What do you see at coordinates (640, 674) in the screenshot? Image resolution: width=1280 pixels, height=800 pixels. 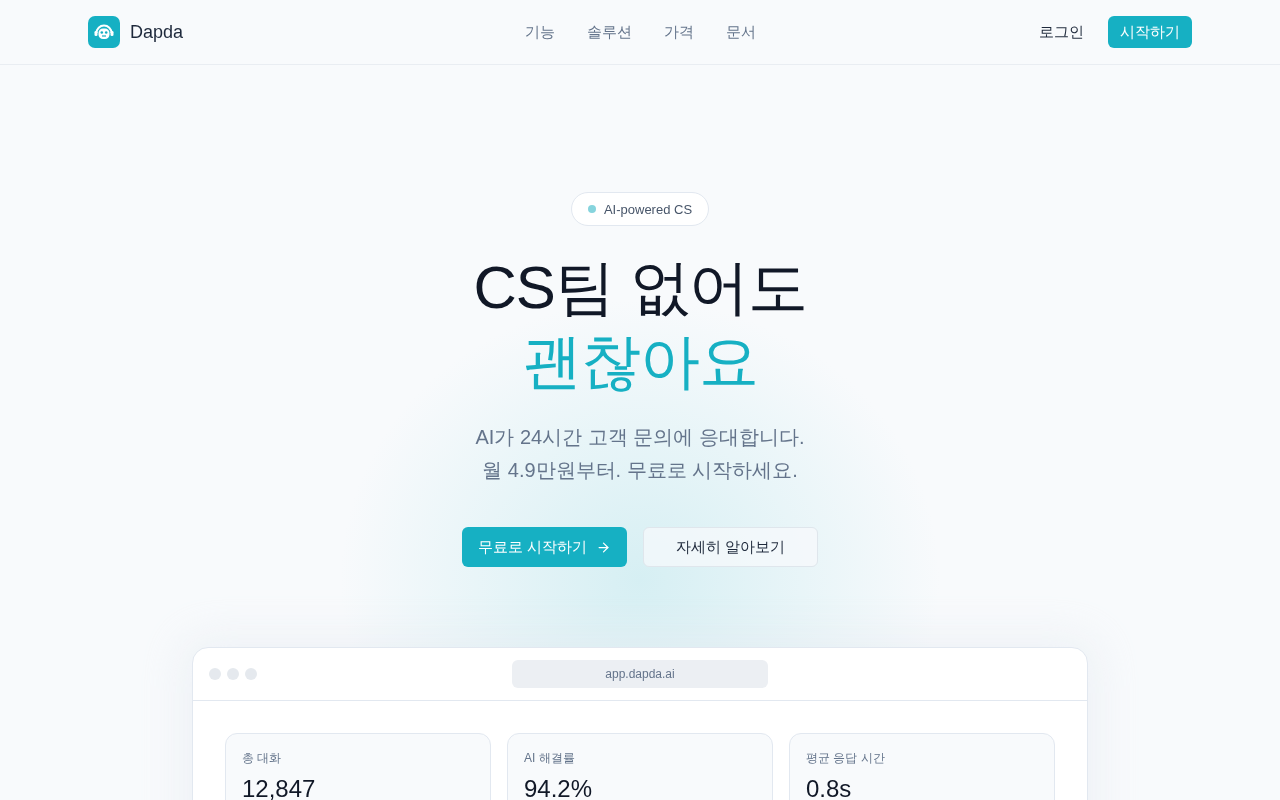 I see `address-bar: app.dapda.ai` at bounding box center [640, 674].